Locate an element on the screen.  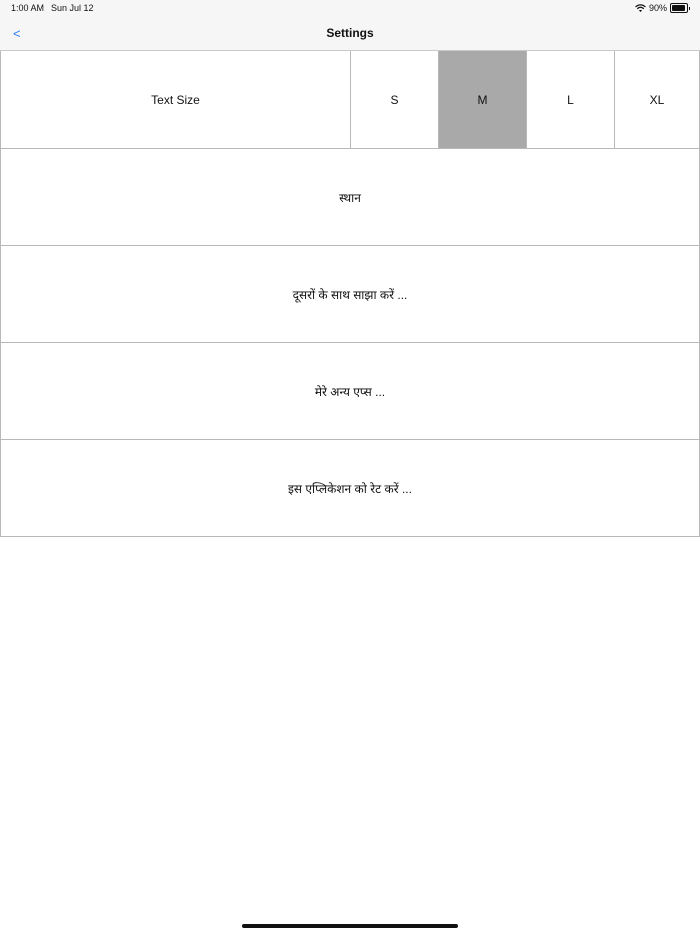
home-indicator is located at coordinates (350, 926).